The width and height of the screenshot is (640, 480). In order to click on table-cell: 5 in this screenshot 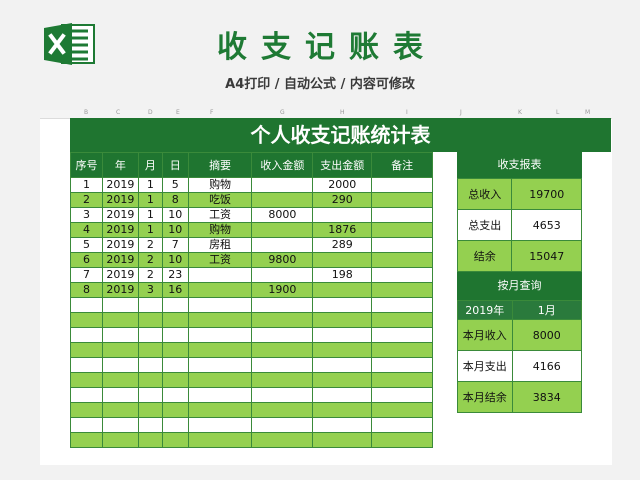, I will do `click(175, 185)`.